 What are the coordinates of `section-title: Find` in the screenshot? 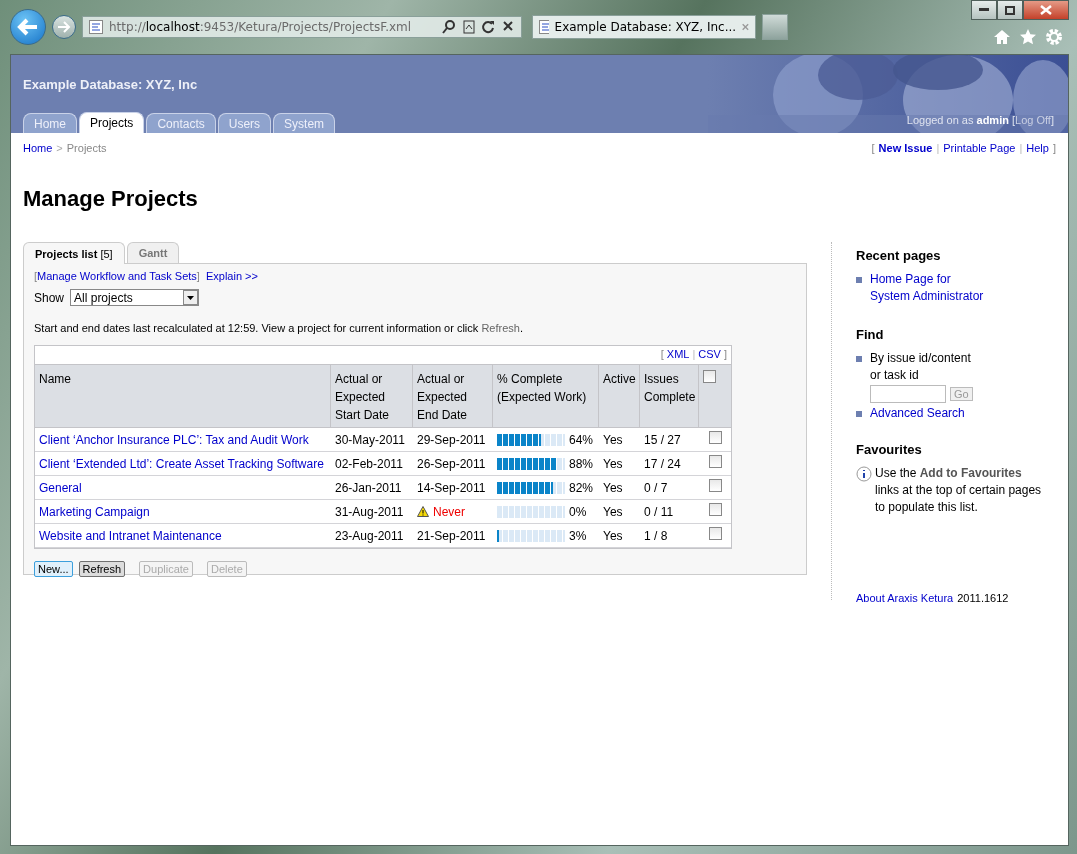 It's located at (870, 334).